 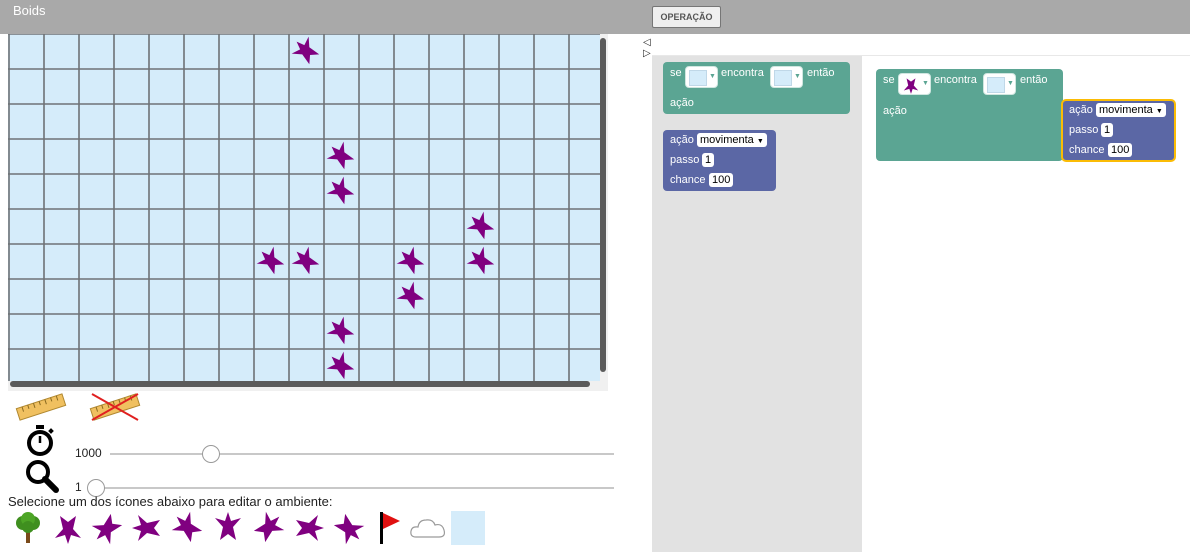 I want to click on empty-cell-icon, so click(x=468, y=528).